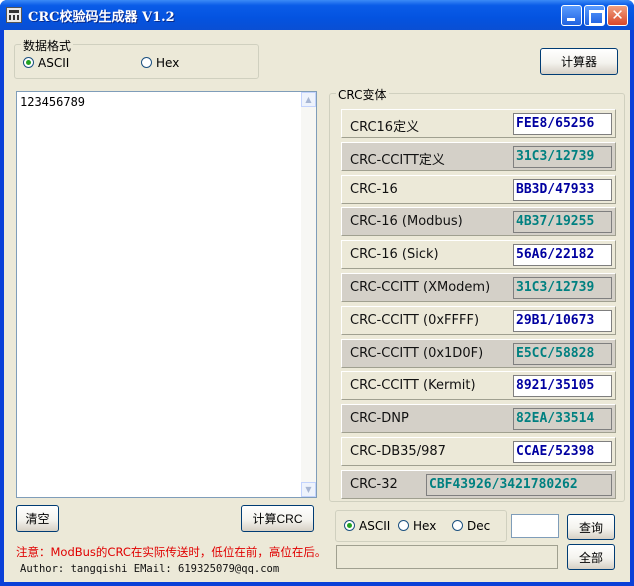 The height and width of the screenshot is (586, 634). Describe the element at coordinates (308, 294) in the screenshot. I see `input-scrollbar: ▲ ▼` at that location.